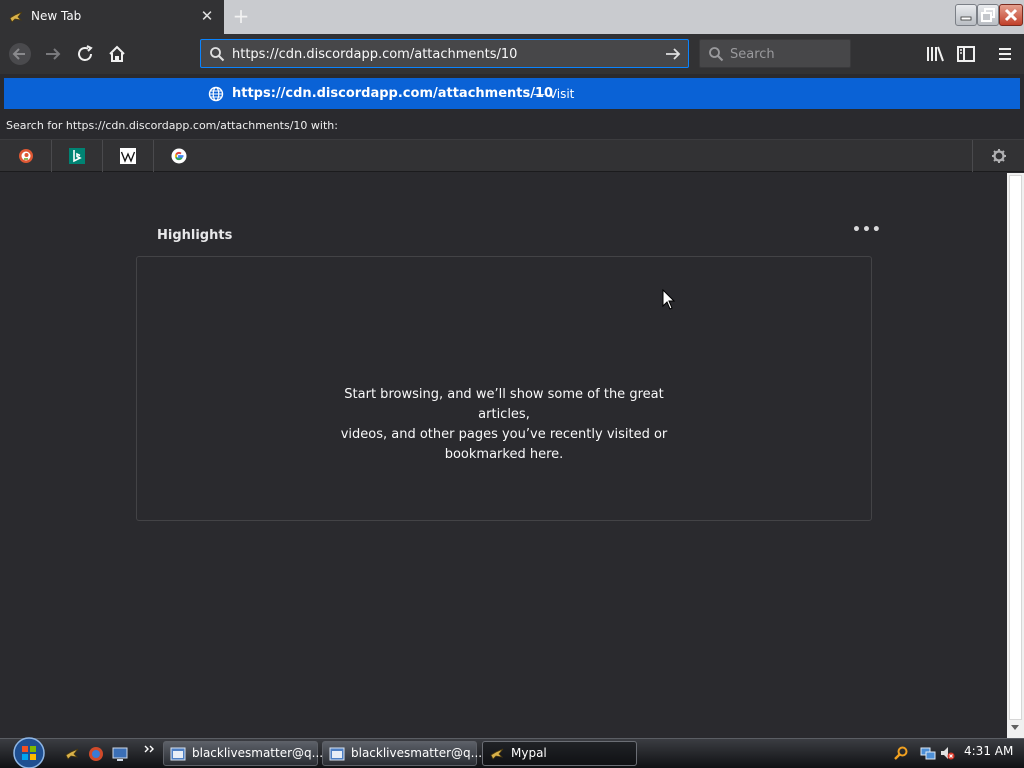  Describe the element at coordinates (928, 753) in the screenshot. I see `network-tray-icon` at that location.